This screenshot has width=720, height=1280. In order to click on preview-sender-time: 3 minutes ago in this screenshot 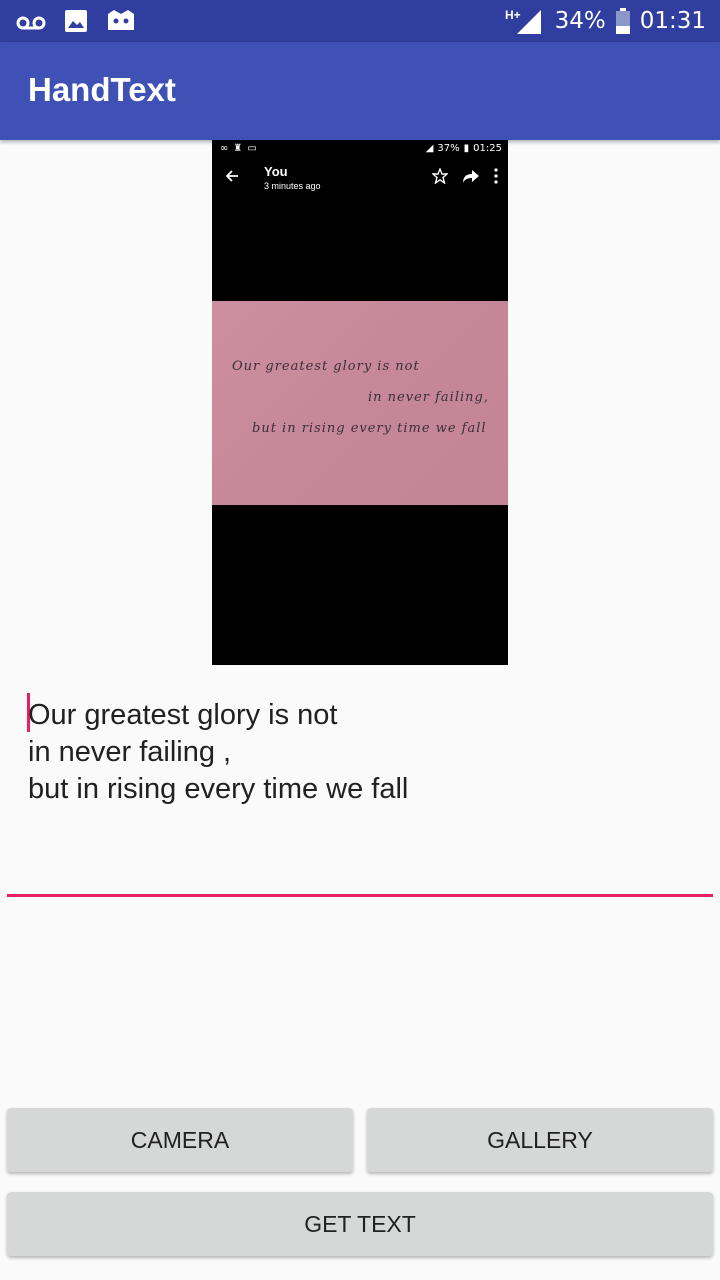, I will do `click(292, 186)`.